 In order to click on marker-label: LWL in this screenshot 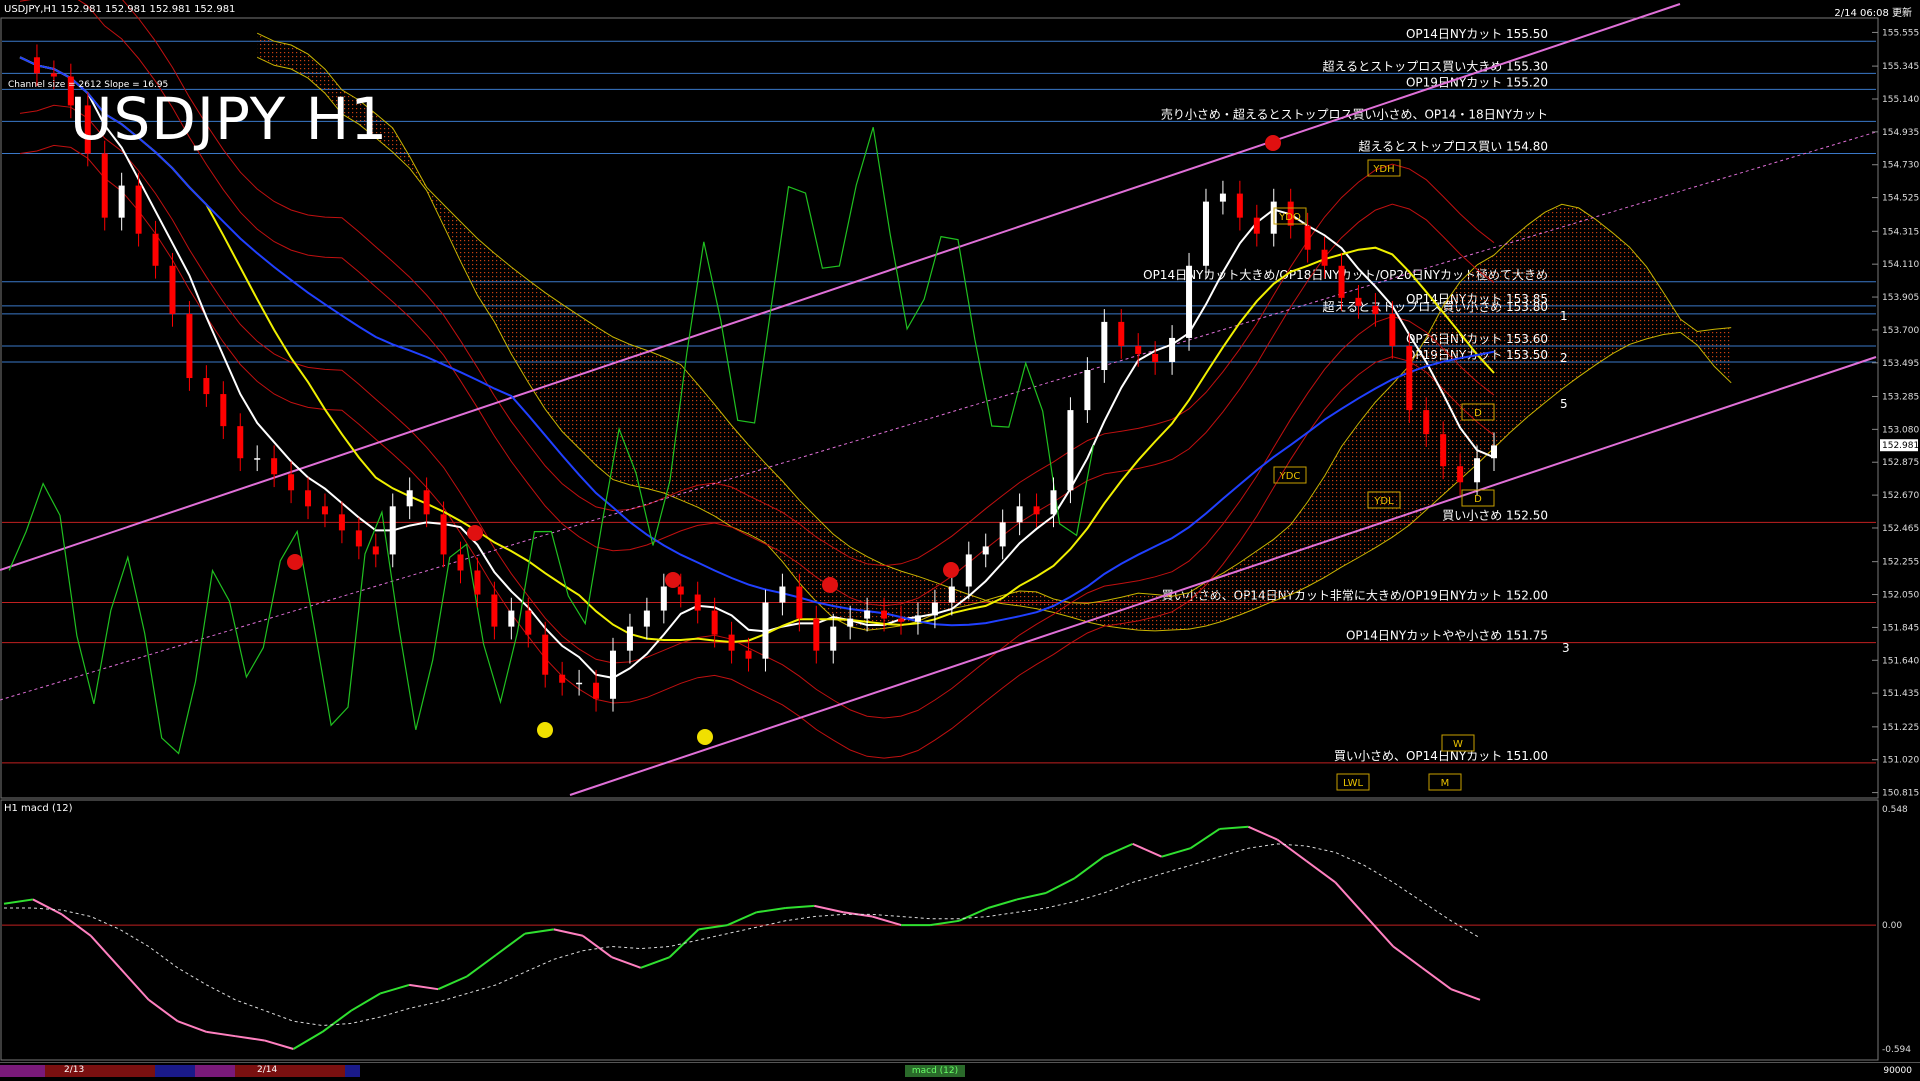, I will do `click(1353, 783)`.